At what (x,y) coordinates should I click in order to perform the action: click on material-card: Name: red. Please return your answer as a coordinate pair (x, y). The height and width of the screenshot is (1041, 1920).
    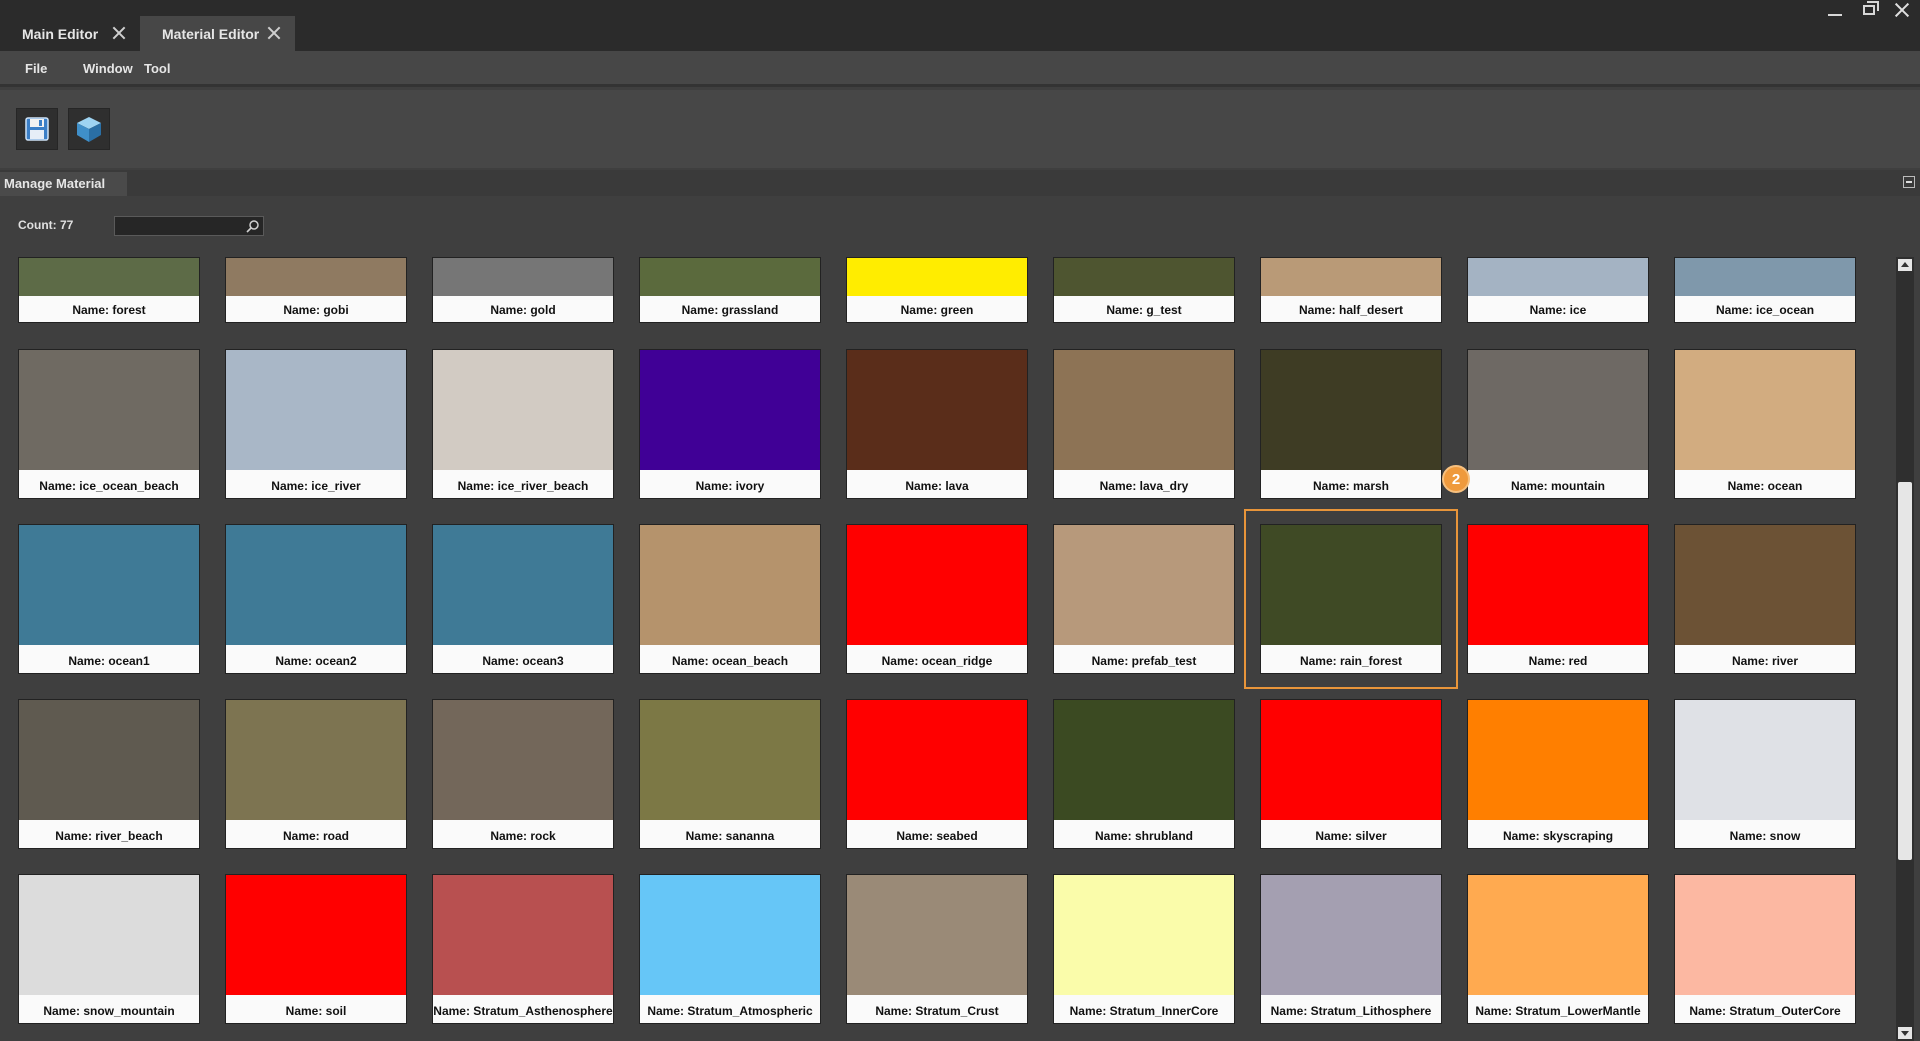
    Looking at the image, I should click on (1558, 599).